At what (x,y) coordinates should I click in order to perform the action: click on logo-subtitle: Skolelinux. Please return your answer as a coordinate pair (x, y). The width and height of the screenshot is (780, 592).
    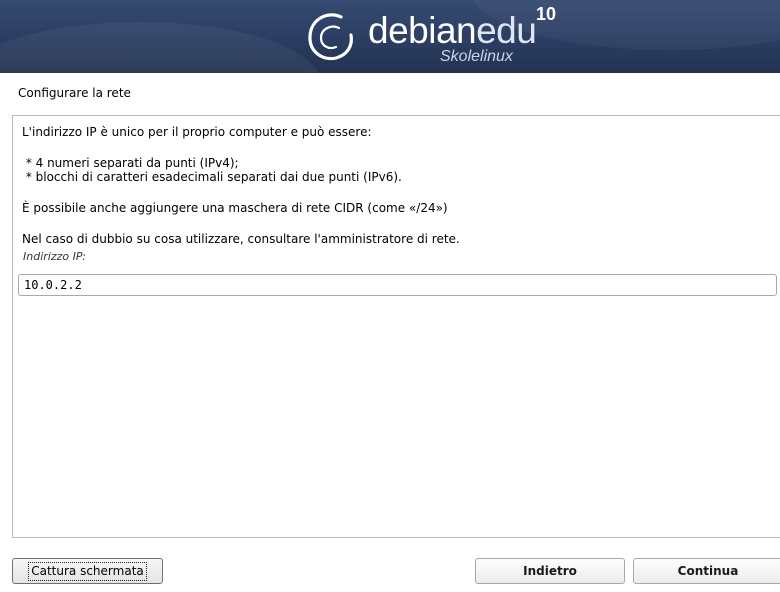
    Looking at the image, I should click on (476, 56).